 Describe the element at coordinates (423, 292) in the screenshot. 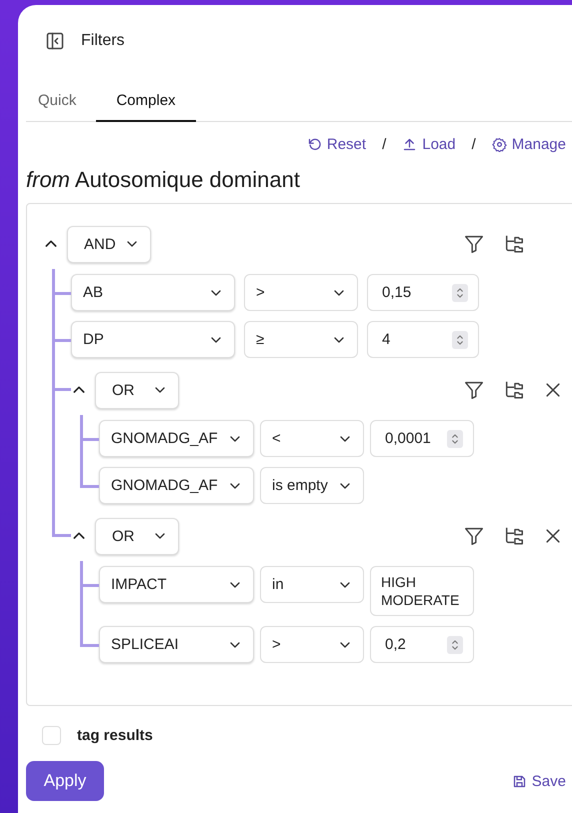

I see `number-field: 0,15` at that location.